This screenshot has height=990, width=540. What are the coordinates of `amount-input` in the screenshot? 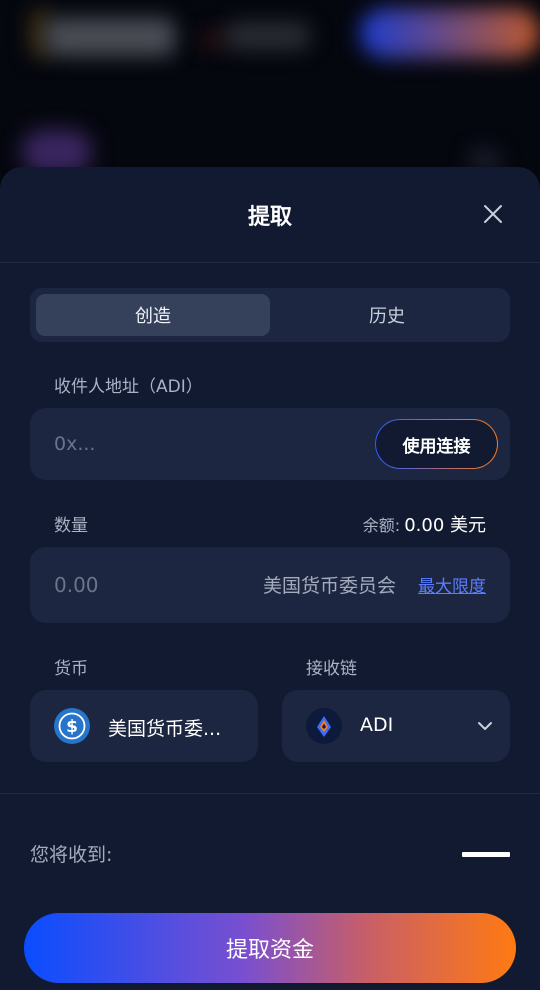 It's located at (144, 585).